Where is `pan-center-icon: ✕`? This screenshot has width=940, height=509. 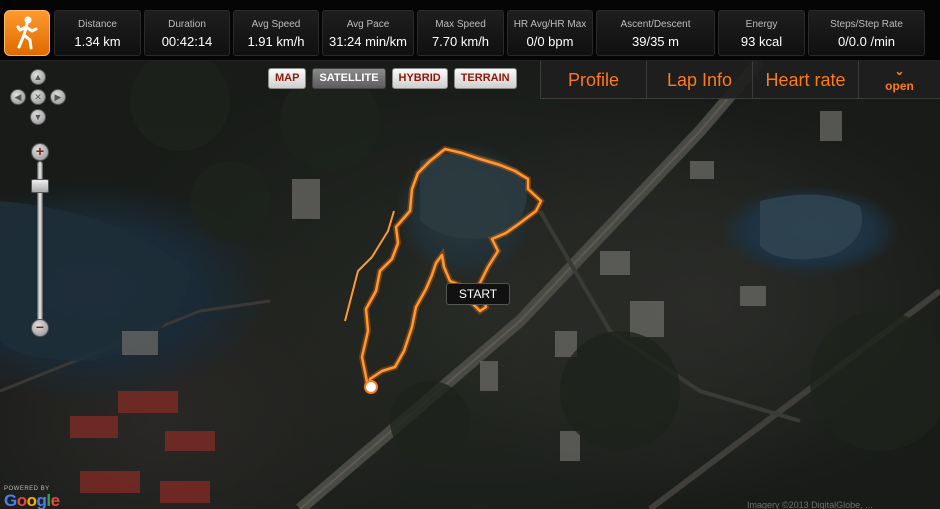
pan-center-icon: ✕ is located at coordinates (38, 97).